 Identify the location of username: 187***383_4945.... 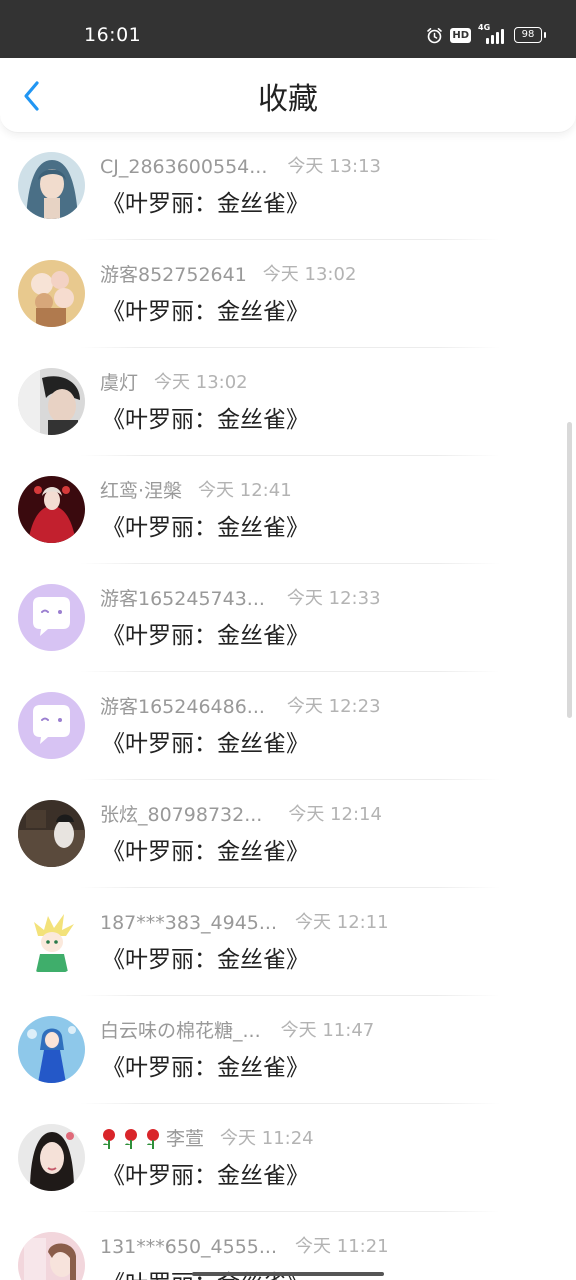
(189, 923).